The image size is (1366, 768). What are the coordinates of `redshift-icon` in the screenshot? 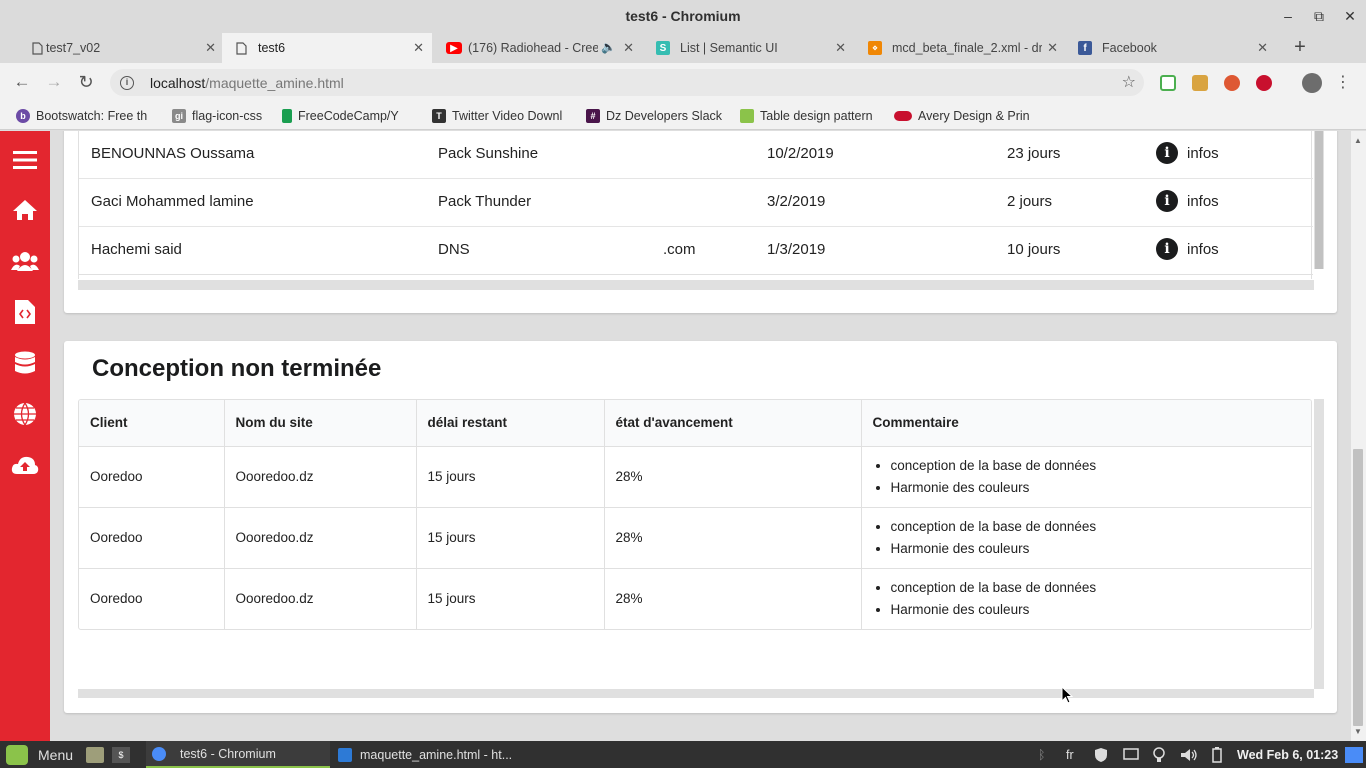 It's located at (1159, 754).